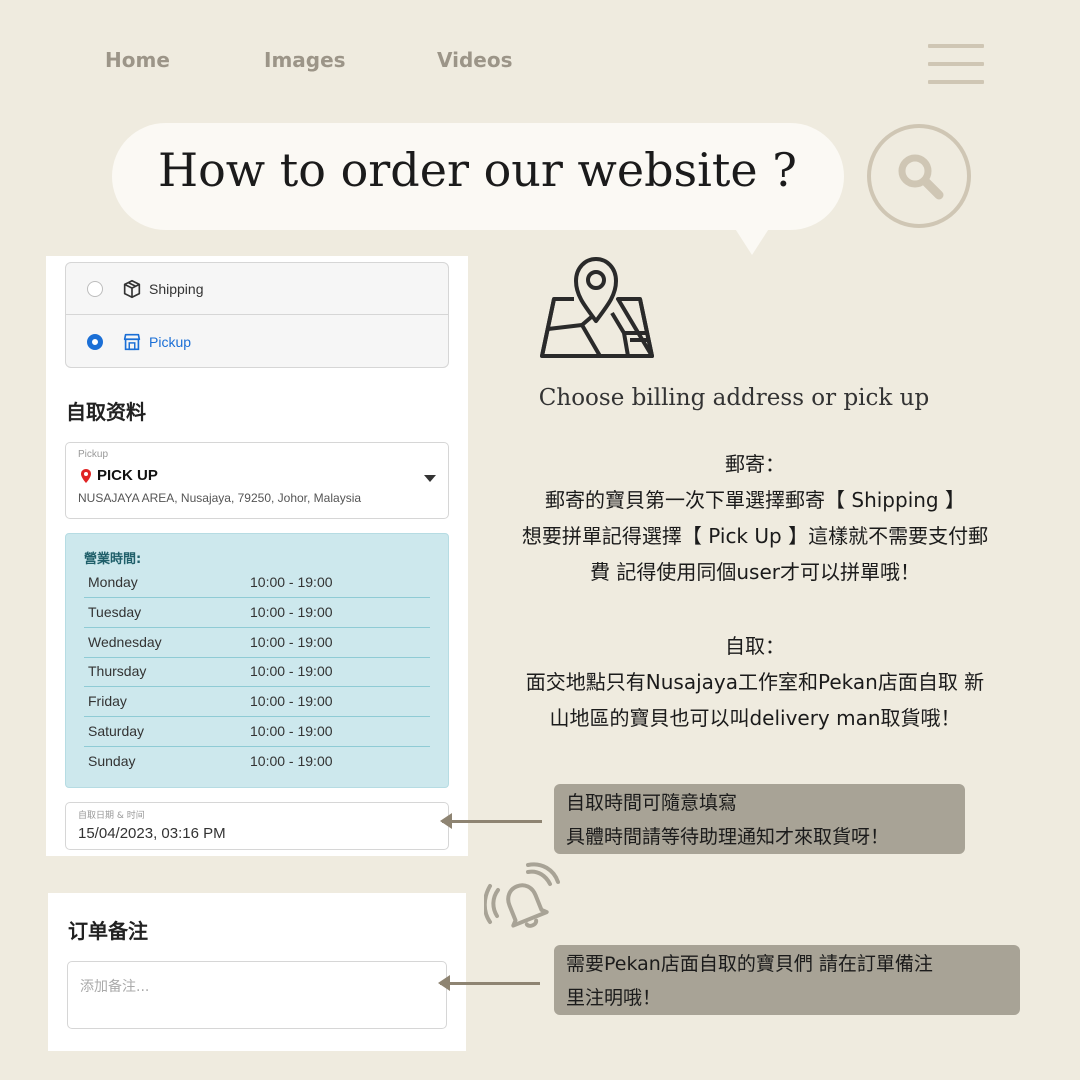 The width and height of the screenshot is (1080, 1080). Describe the element at coordinates (137, 60) in the screenshot. I see `nav-home-link: Home` at that location.